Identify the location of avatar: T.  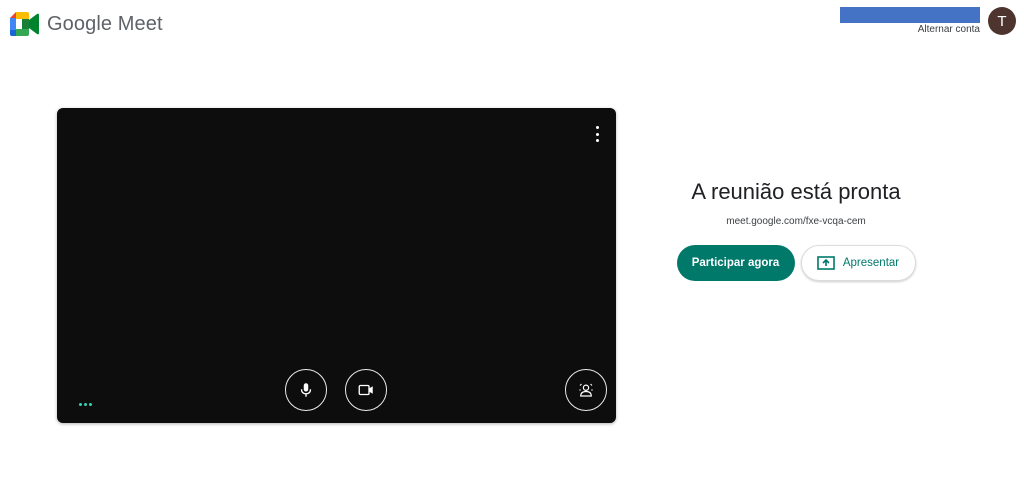
(1002, 21).